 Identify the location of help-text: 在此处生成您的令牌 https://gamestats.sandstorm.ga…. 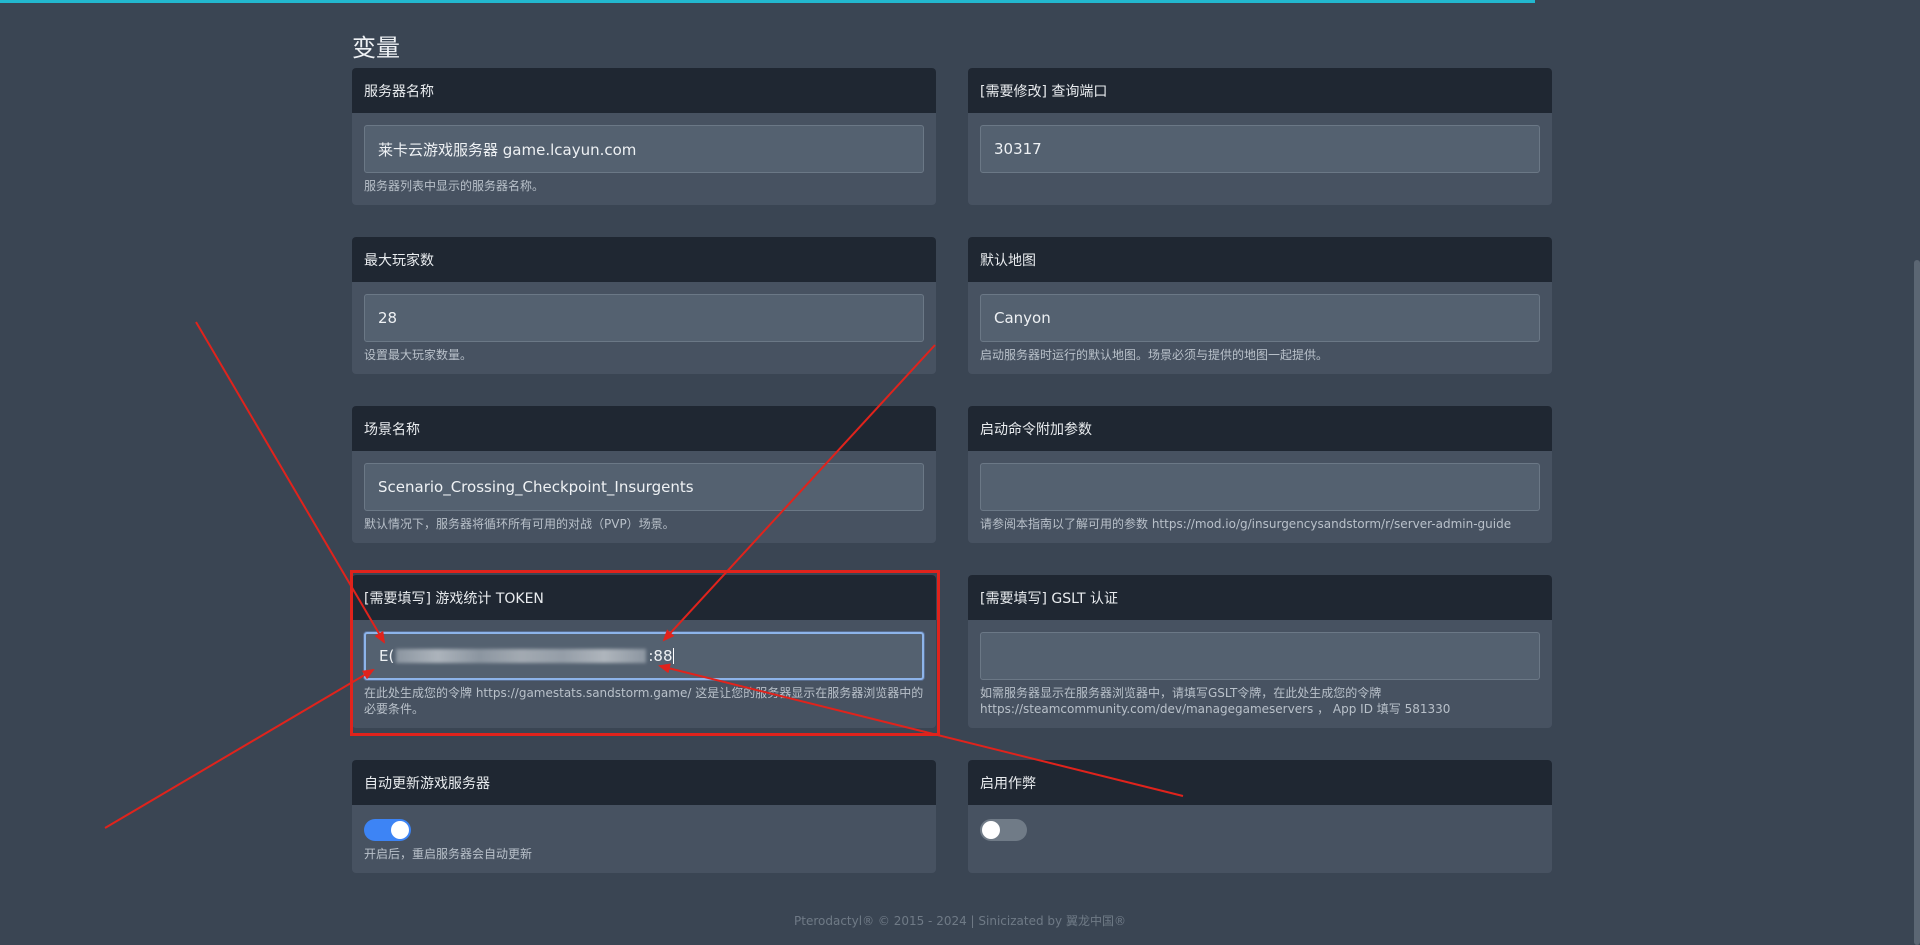
(644, 701).